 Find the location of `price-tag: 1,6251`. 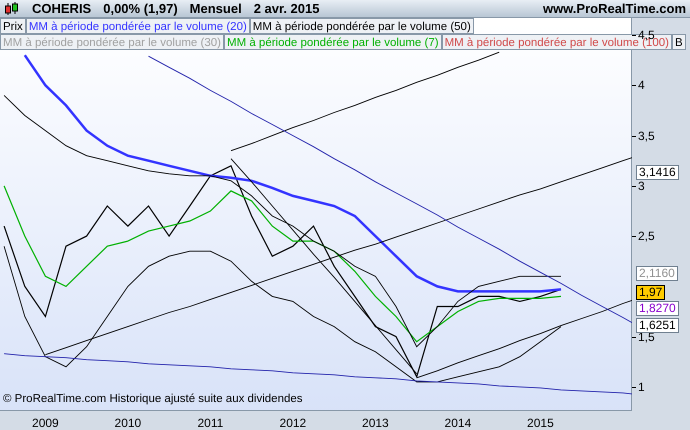

price-tag: 1,6251 is located at coordinates (657, 325).